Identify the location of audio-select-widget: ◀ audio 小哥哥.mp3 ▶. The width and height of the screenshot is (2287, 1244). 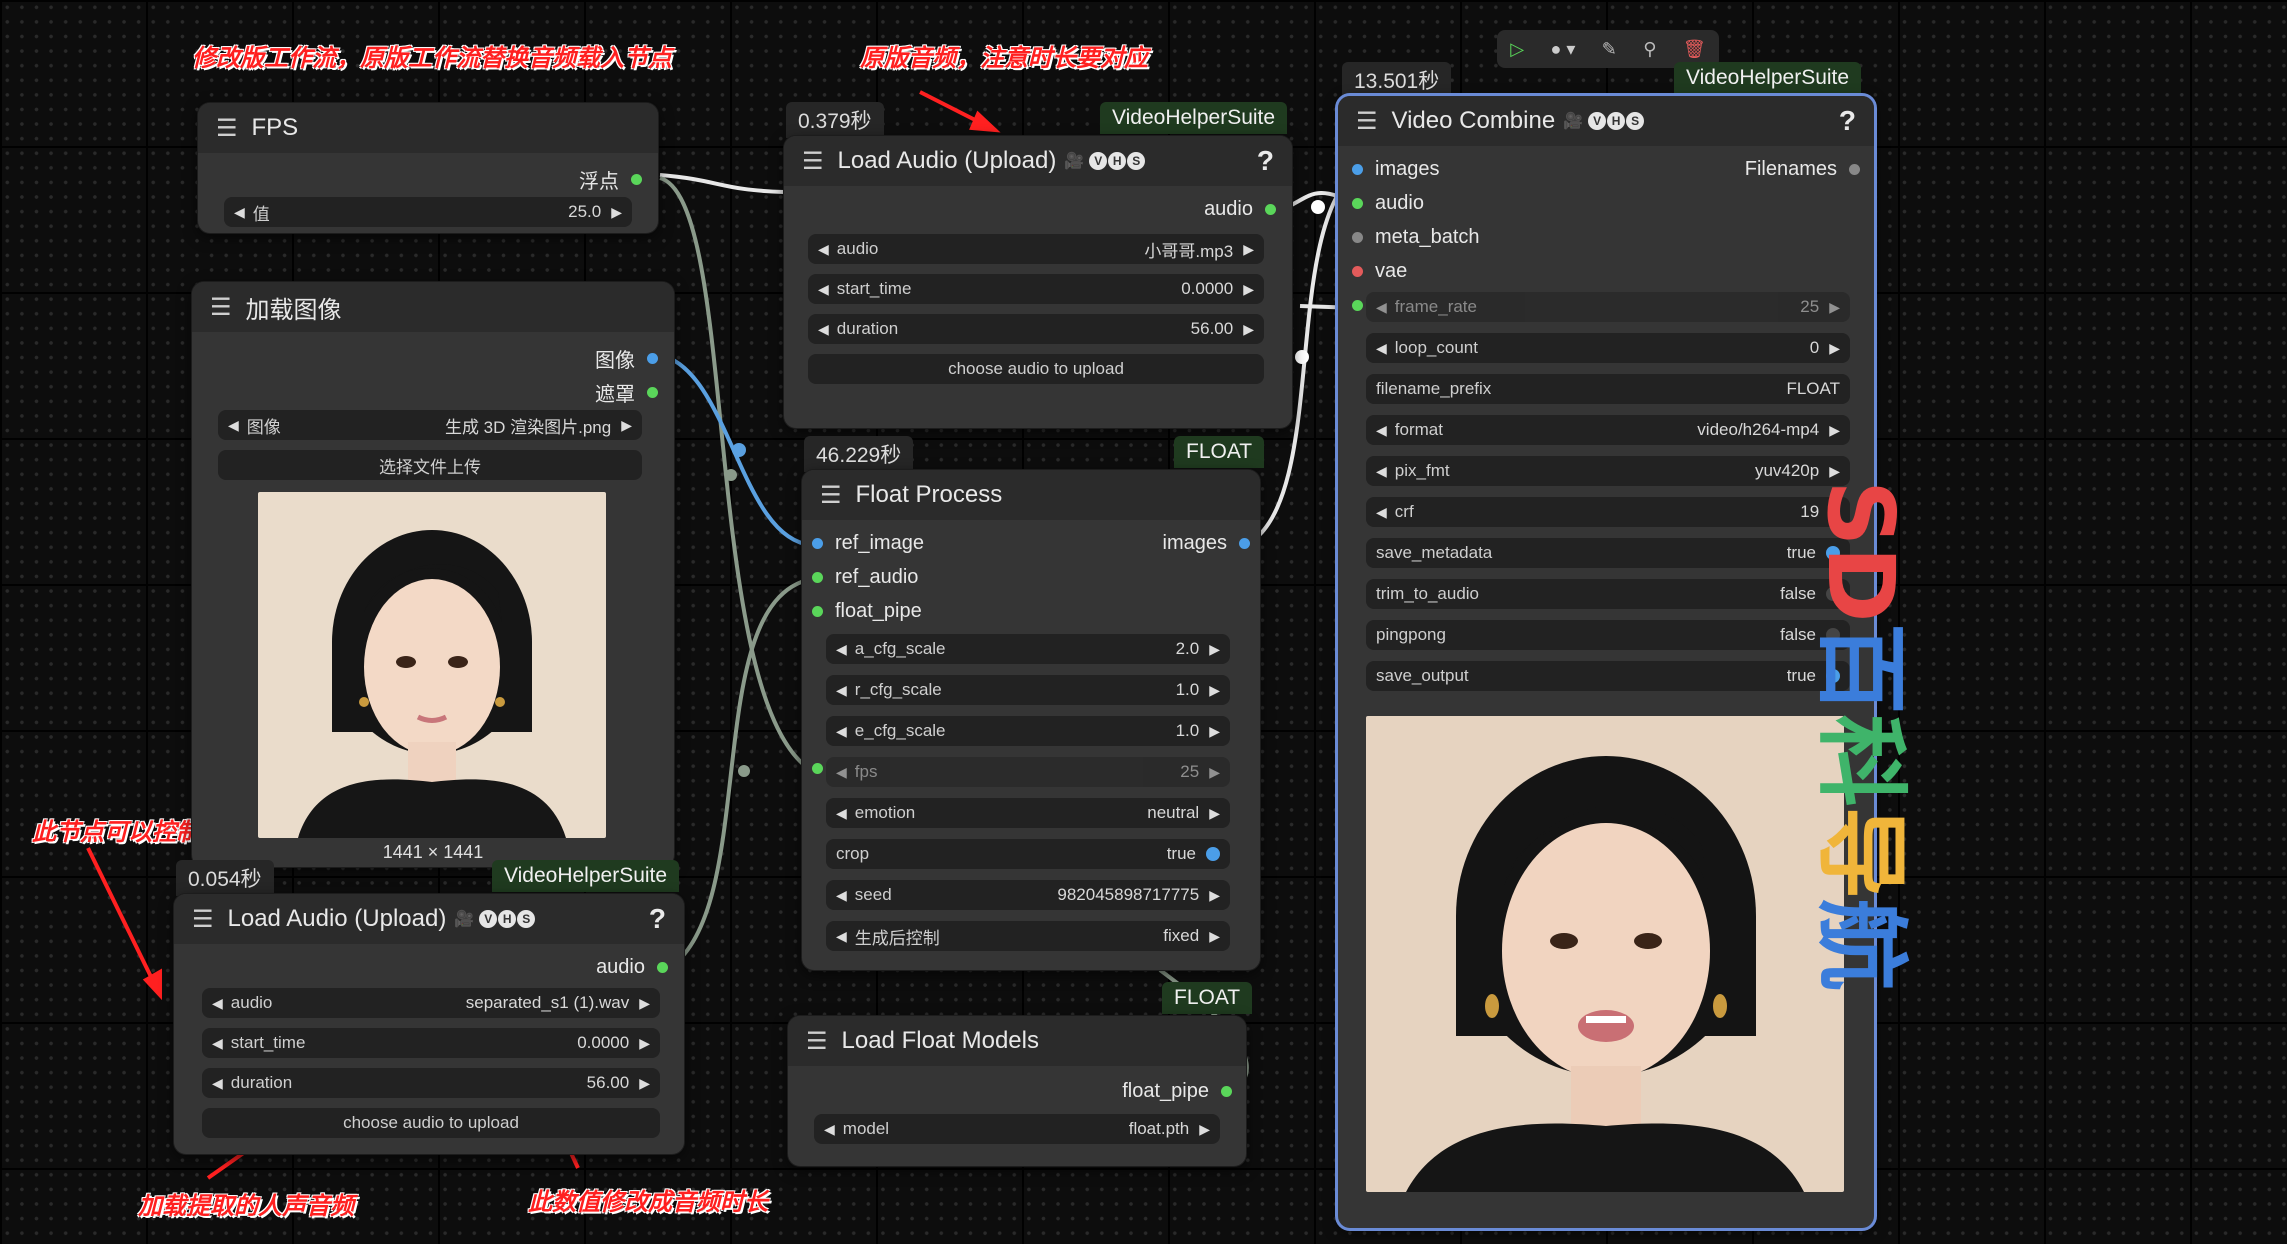
(1036, 249).